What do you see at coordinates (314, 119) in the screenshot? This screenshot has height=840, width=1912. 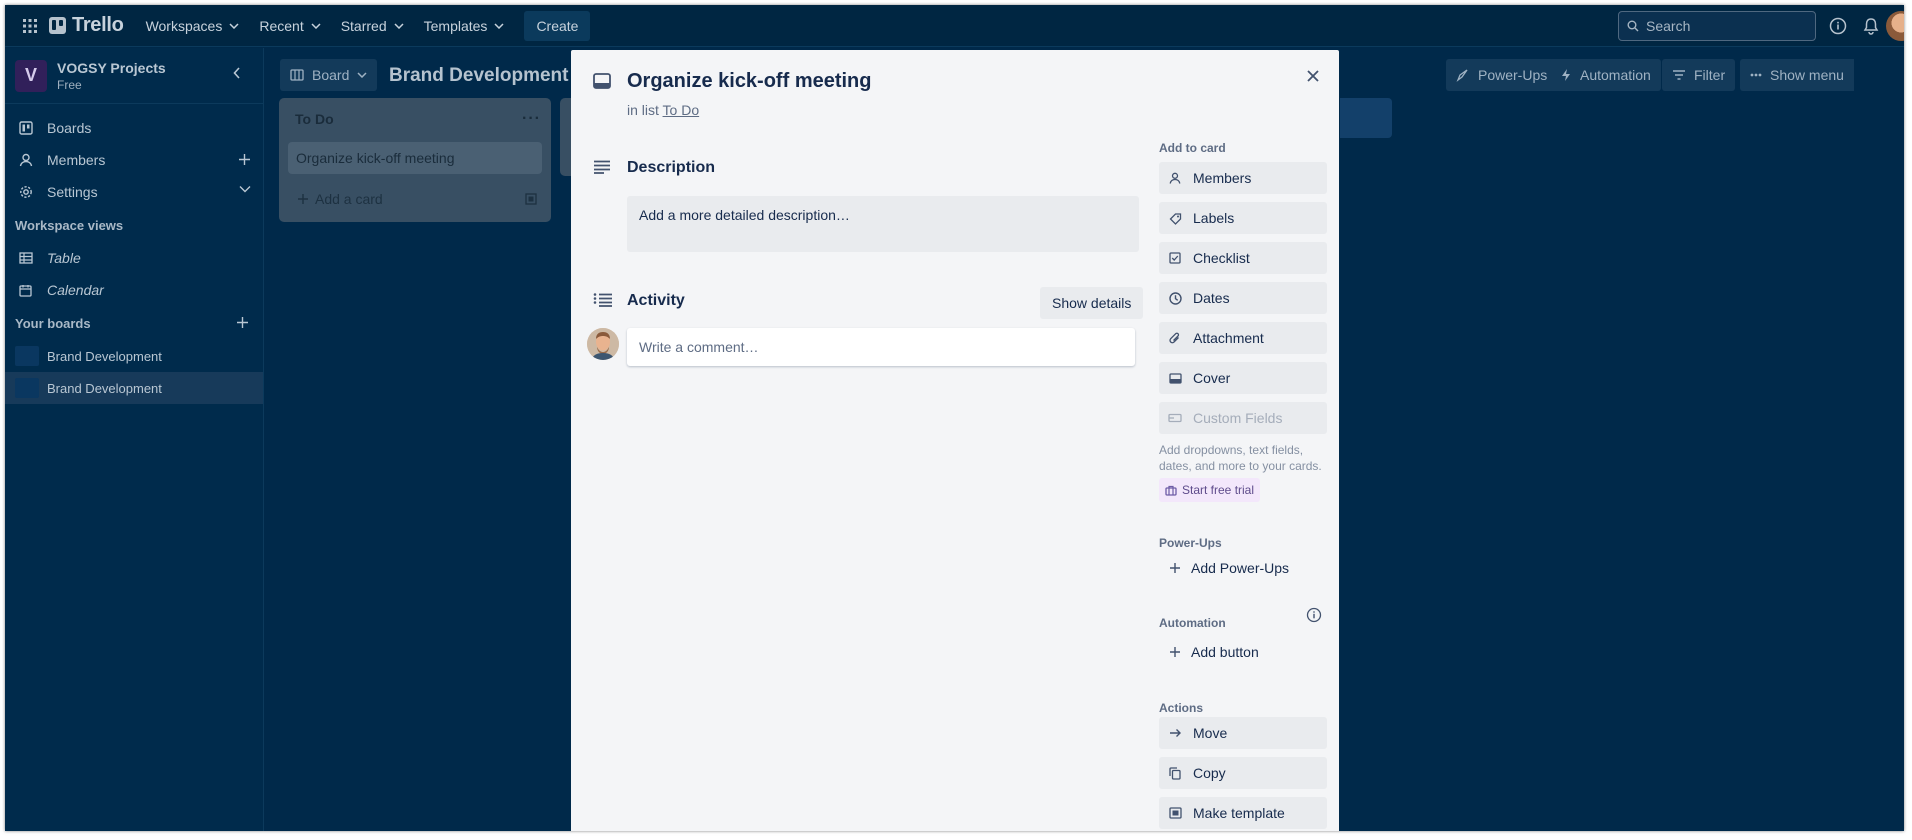 I see `list-title: To Do` at bounding box center [314, 119].